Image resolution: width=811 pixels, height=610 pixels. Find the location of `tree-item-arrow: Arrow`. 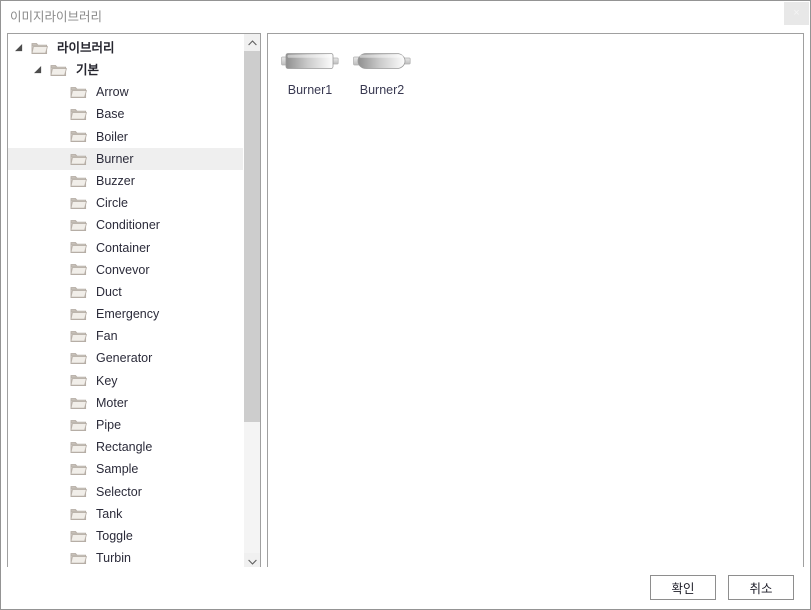

tree-item-arrow: Arrow is located at coordinates (125, 92).